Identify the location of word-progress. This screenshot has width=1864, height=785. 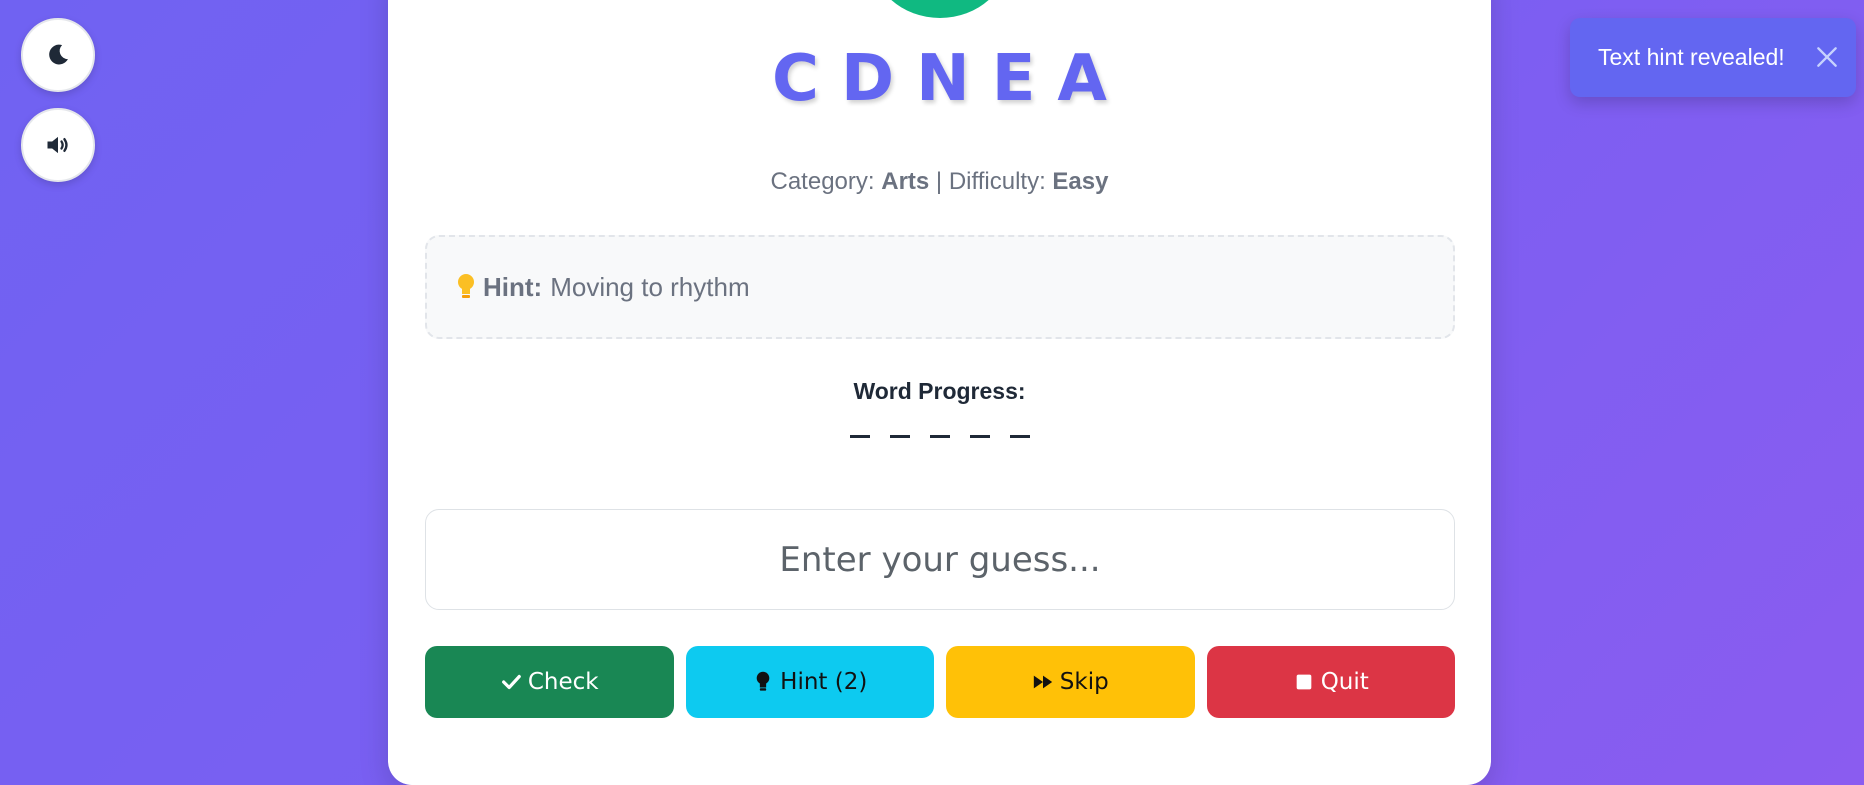
(939, 423).